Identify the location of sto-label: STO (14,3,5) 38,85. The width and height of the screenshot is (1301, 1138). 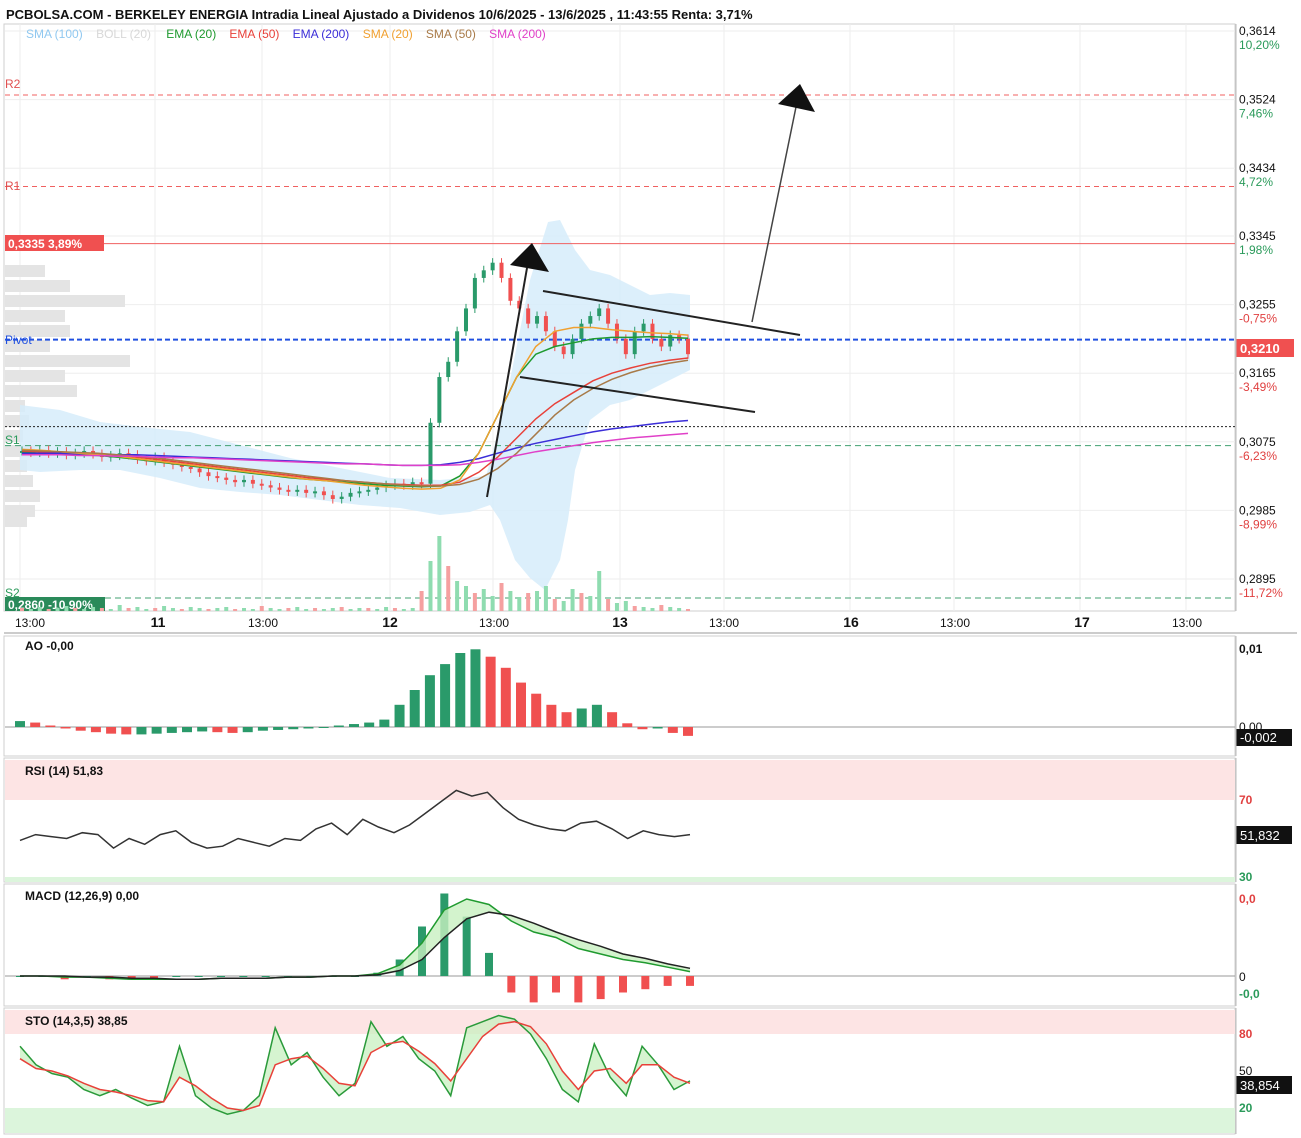
(76, 1021).